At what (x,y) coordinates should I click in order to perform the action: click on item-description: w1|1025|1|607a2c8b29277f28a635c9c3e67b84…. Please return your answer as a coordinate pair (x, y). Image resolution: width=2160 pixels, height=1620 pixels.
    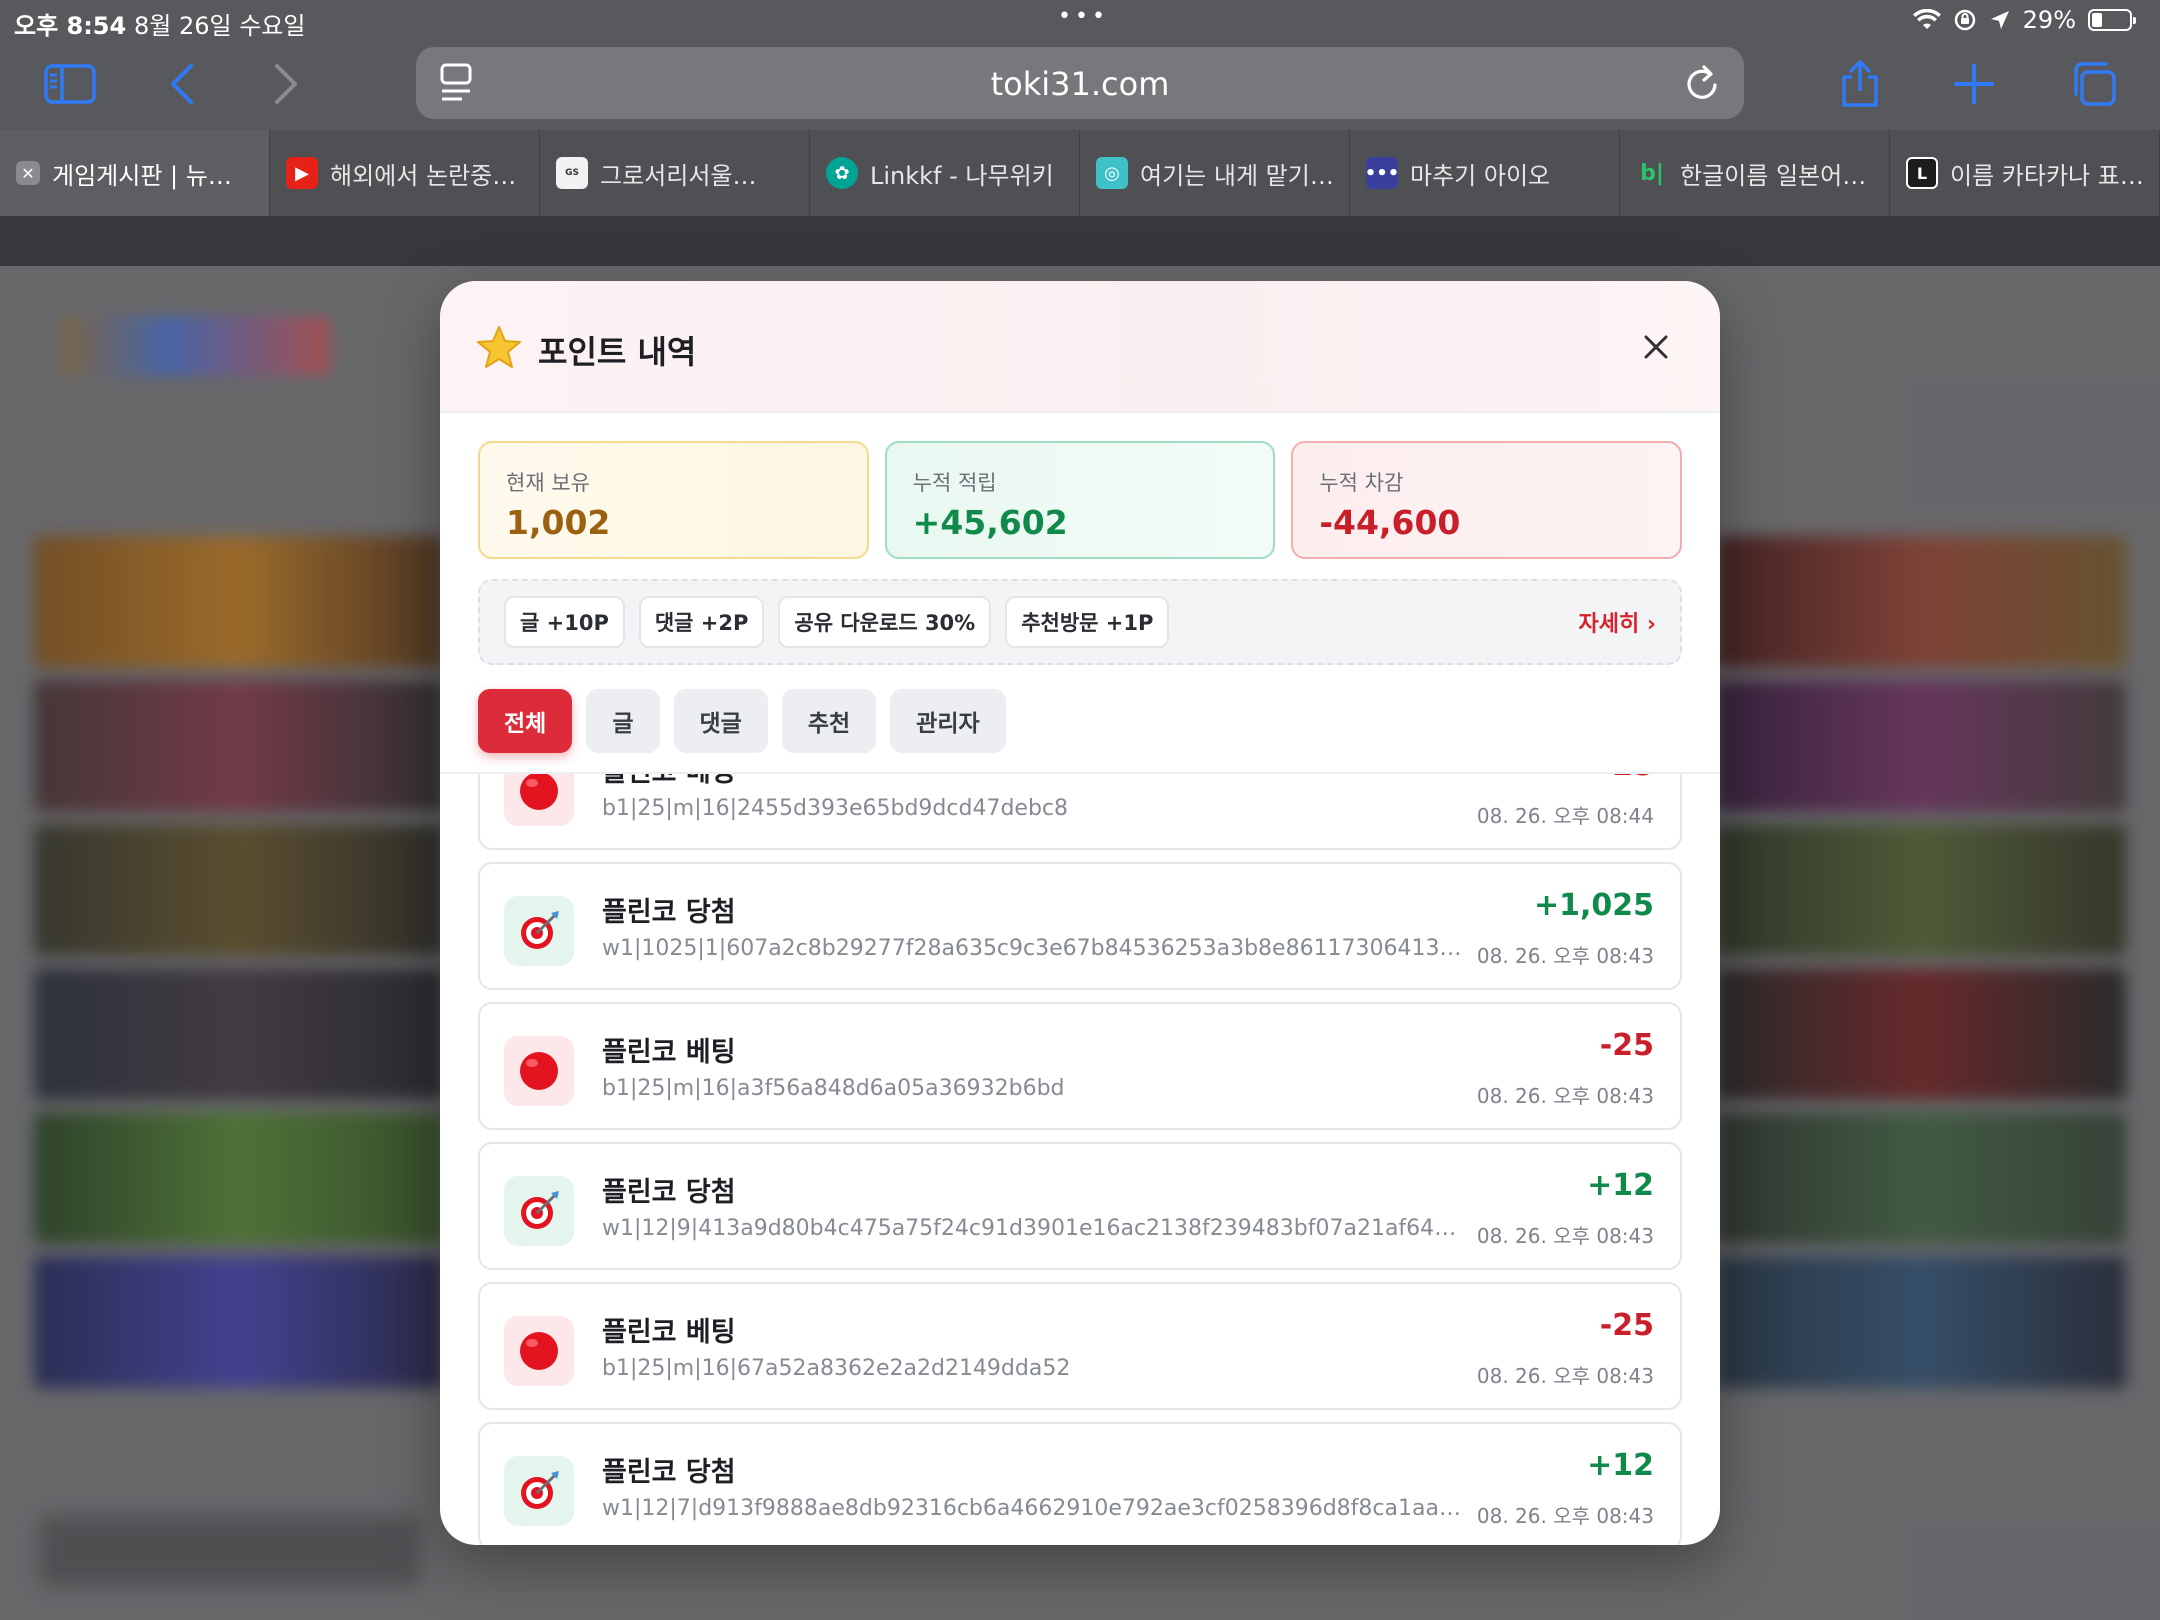
    Looking at the image, I should click on (1032, 948).